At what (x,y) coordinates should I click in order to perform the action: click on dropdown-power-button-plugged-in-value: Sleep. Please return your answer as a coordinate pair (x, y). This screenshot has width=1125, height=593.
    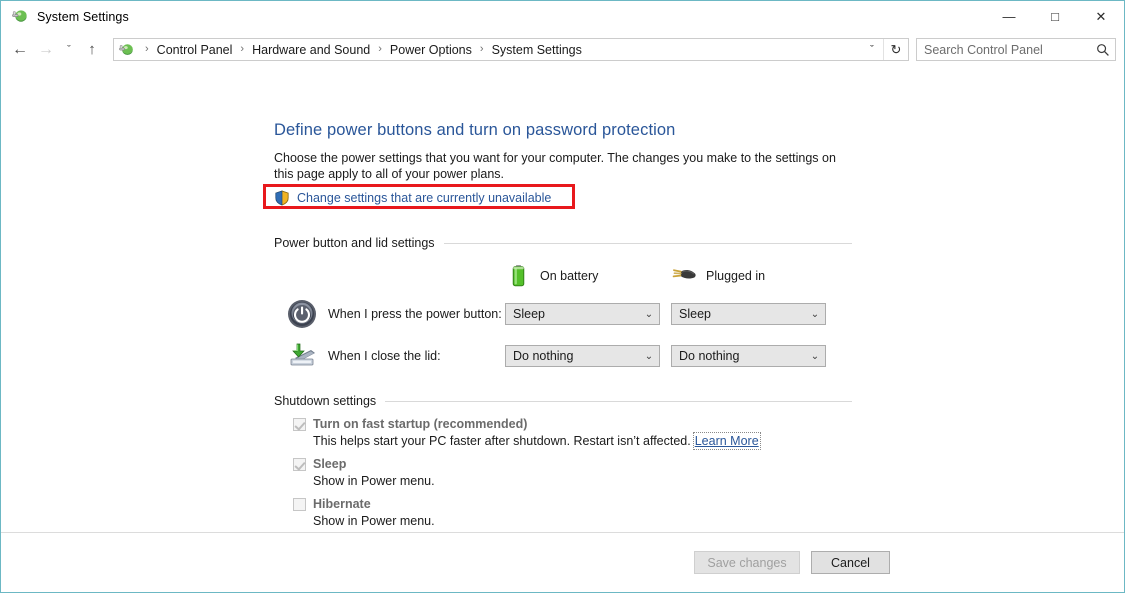
    Looking at the image, I should click on (695, 314).